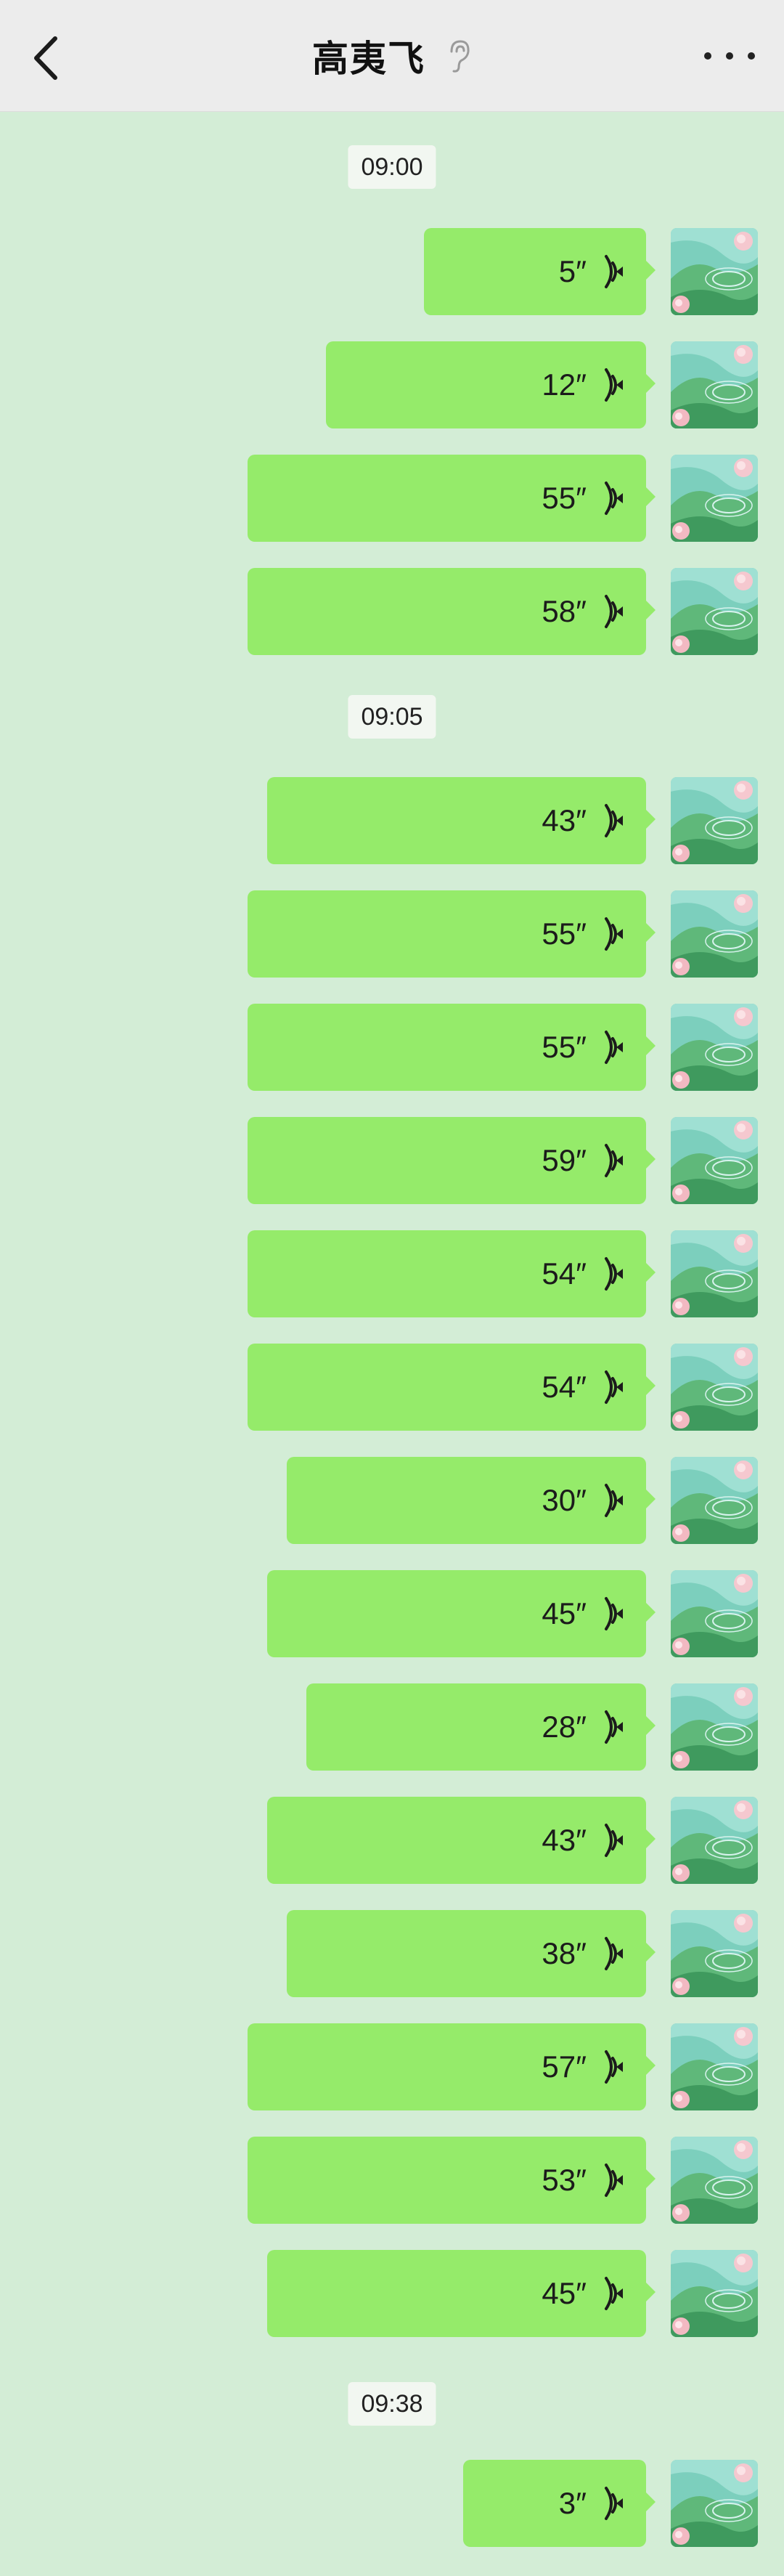 The image size is (784, 2576). What do you see at coordinates (565, 611) in the screenshot?
I see `voice-duration: 58″` at bounding box center [565, 611].